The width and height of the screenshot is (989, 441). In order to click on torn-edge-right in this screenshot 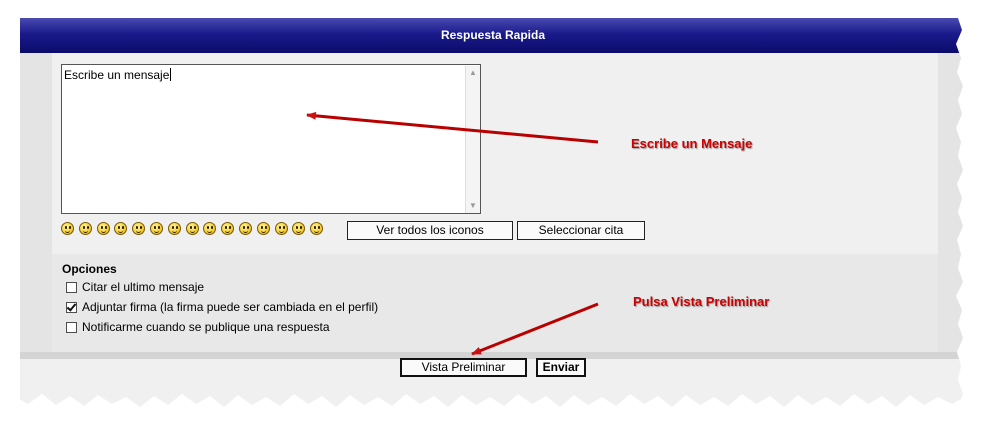, I will do `click(972, 220)`.